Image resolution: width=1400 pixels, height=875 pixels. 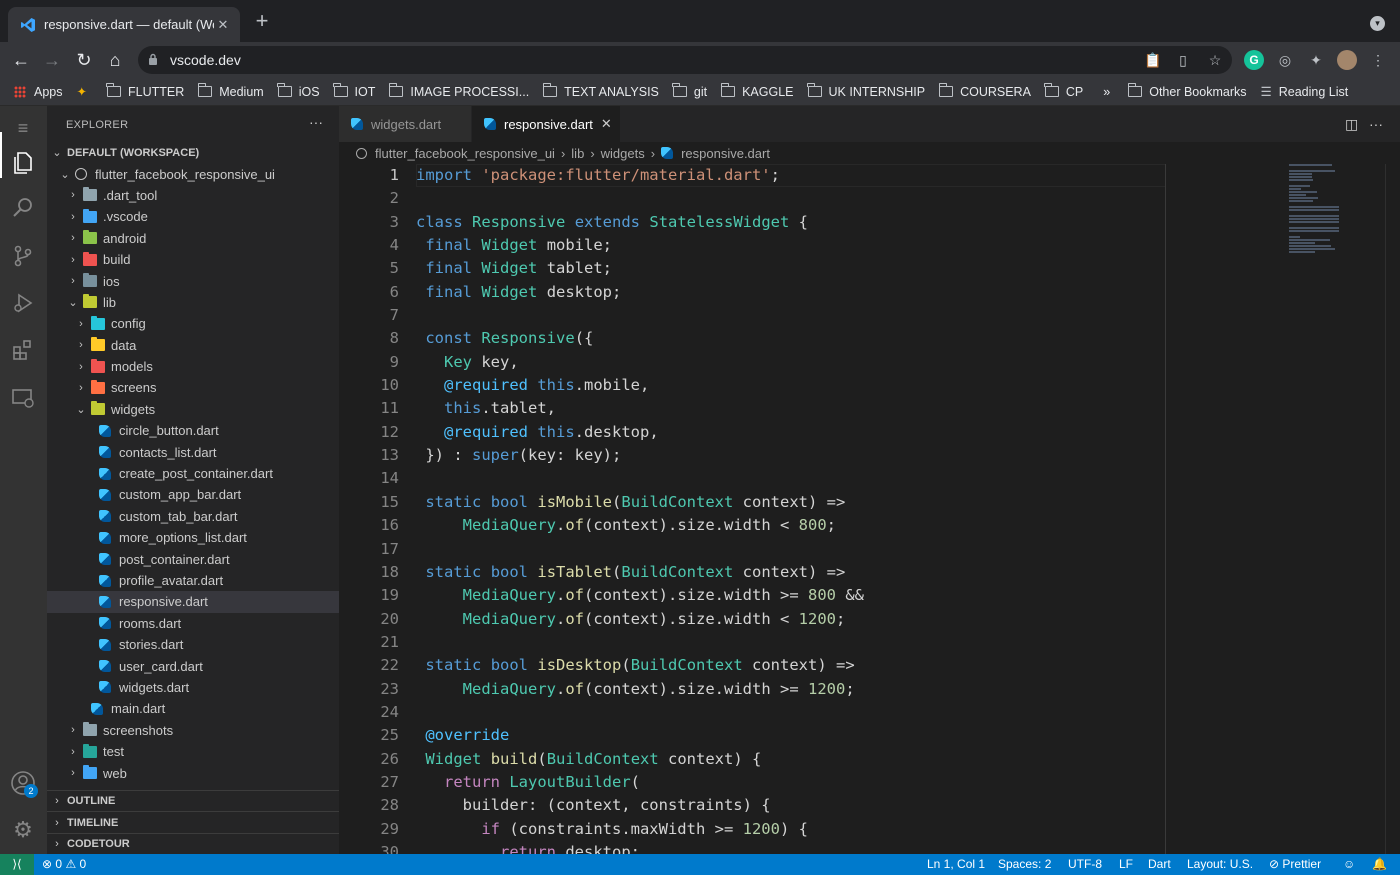 What do you see at coordinates (223, 25) in the screenshot?
I see `close-tab-icon: ✕` at bounding box center [223, 25].